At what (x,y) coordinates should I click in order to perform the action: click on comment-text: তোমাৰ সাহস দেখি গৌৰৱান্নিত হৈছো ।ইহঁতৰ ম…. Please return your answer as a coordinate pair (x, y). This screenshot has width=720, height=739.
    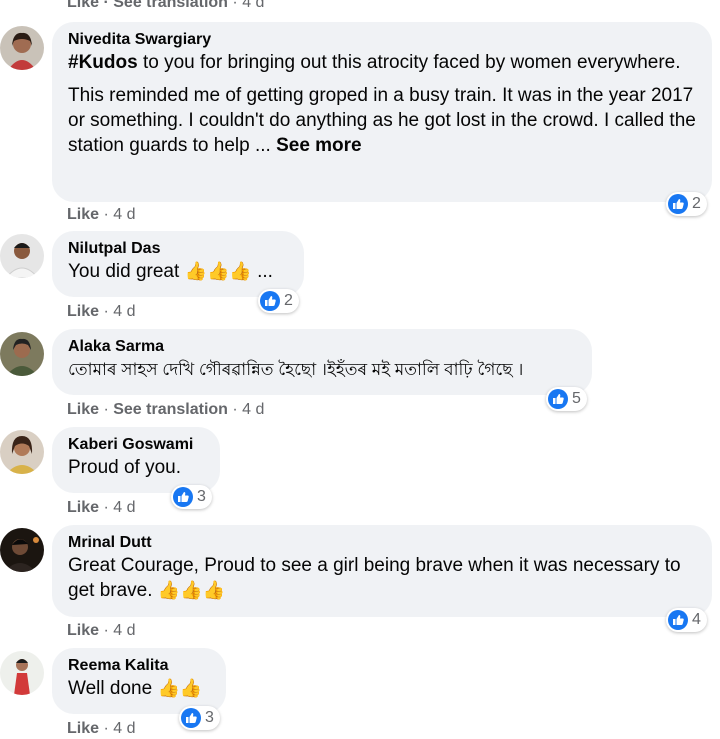
    Looking at the image, I should click on (296, 369).